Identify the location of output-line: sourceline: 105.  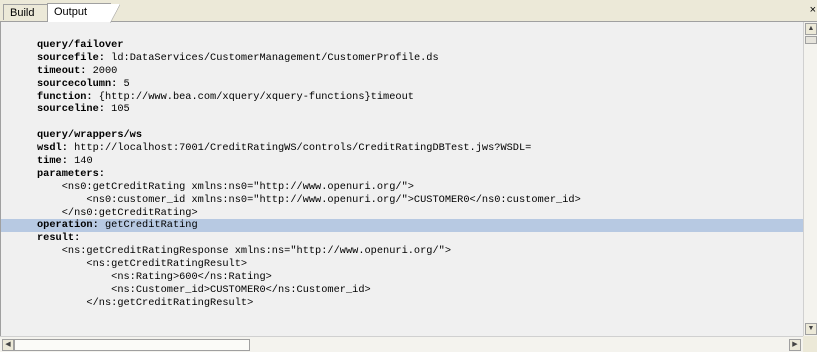
(402, 109).